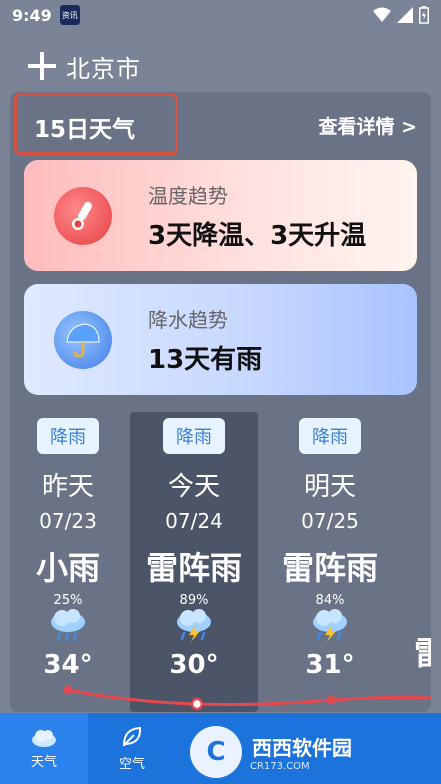 This screenshot has width=441, height=784. I want to click on watermark: C 西西软件园 CR173.COM, so click(315, 752).